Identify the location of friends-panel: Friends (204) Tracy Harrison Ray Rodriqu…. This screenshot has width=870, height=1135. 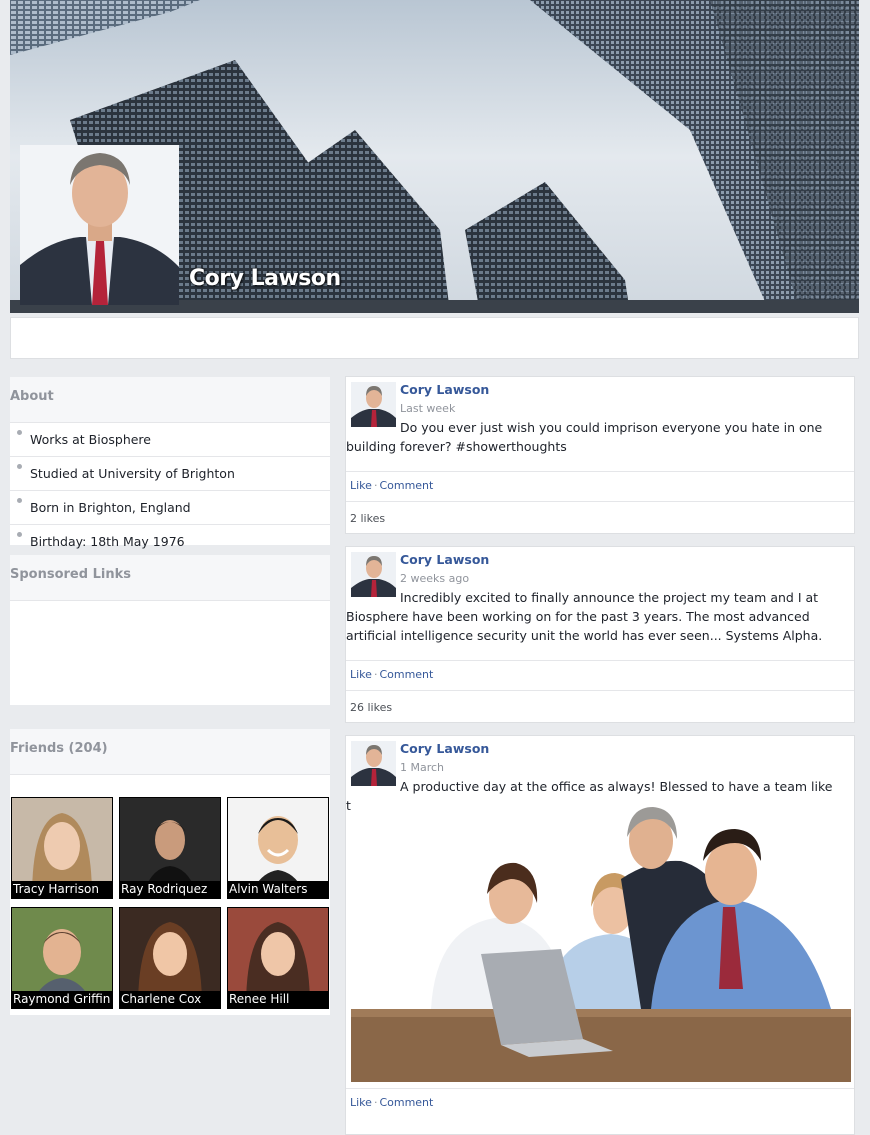
(170, 872).